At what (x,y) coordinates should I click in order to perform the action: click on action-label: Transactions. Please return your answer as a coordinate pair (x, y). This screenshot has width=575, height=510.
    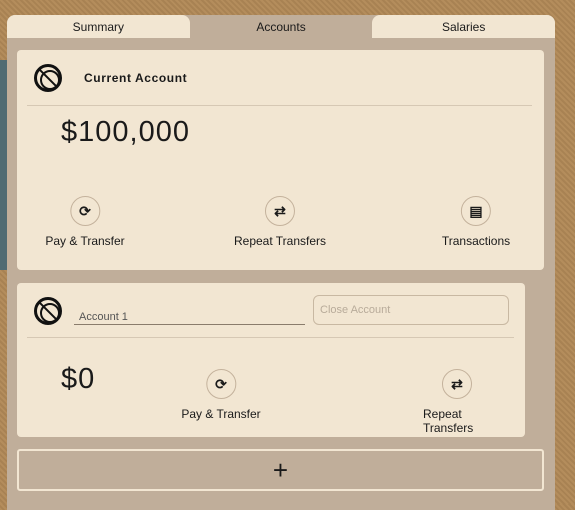
    Looking at the image, I should click on (476, 241).